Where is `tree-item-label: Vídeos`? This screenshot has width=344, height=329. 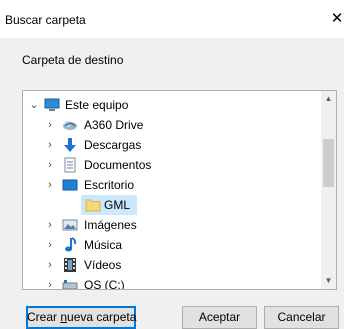
tree-item-label: Vídeos is located at coordinates (103, 265).